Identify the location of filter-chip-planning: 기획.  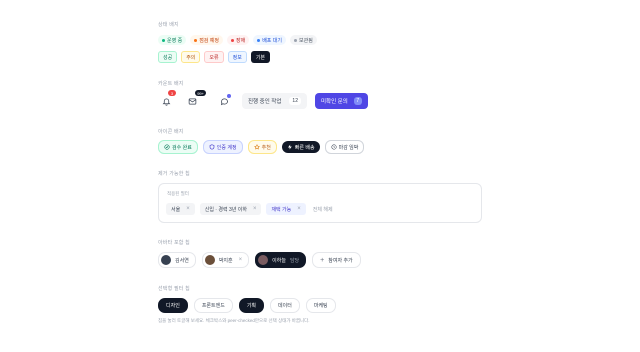
(251, 305).